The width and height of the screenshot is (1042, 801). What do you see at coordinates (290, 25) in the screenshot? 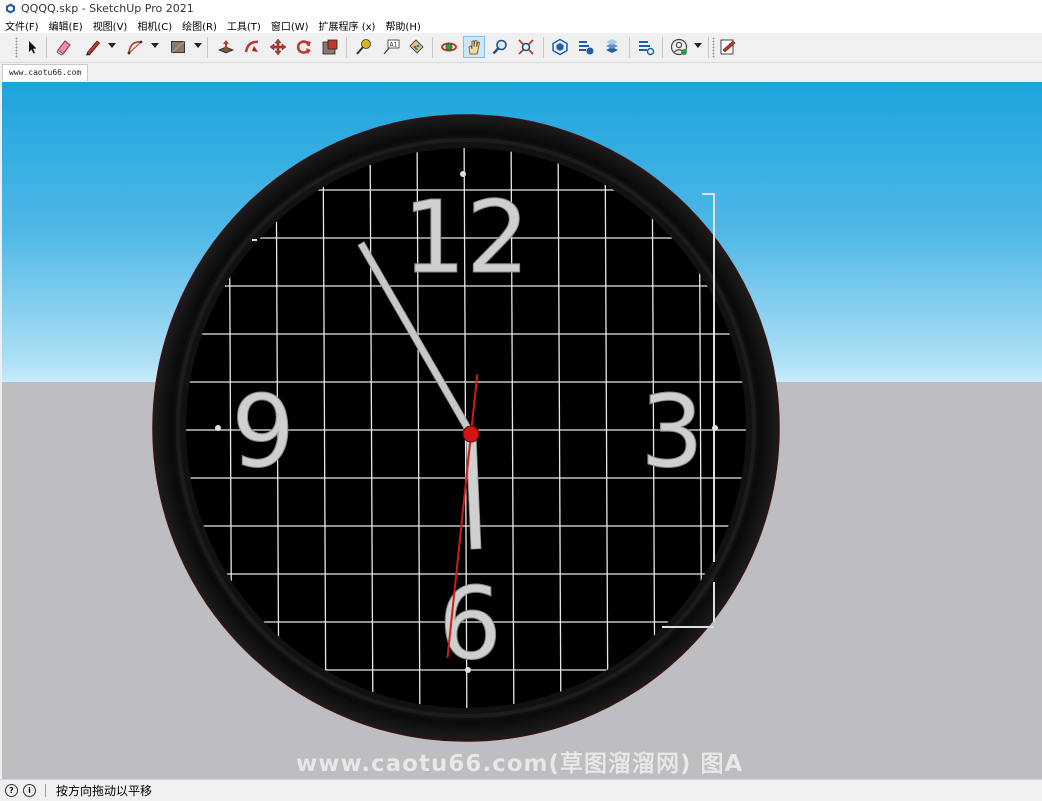
I see `menu-window: 窗口(W)` at bounding box center [290, 25].